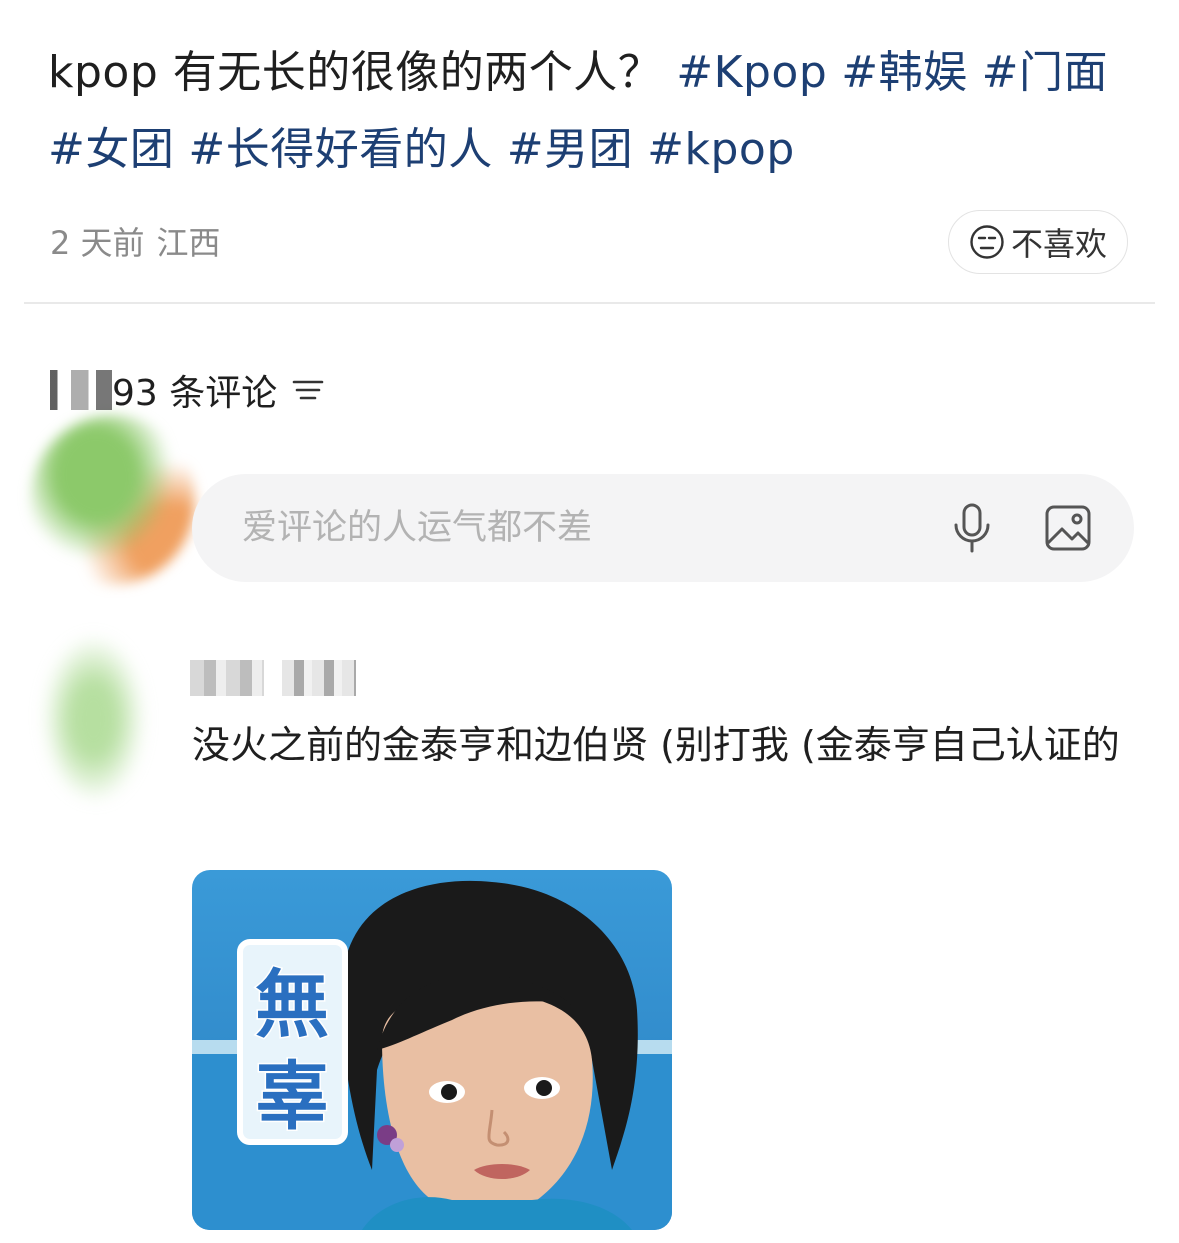  I want to click on sort-icon, so click(308, 390).